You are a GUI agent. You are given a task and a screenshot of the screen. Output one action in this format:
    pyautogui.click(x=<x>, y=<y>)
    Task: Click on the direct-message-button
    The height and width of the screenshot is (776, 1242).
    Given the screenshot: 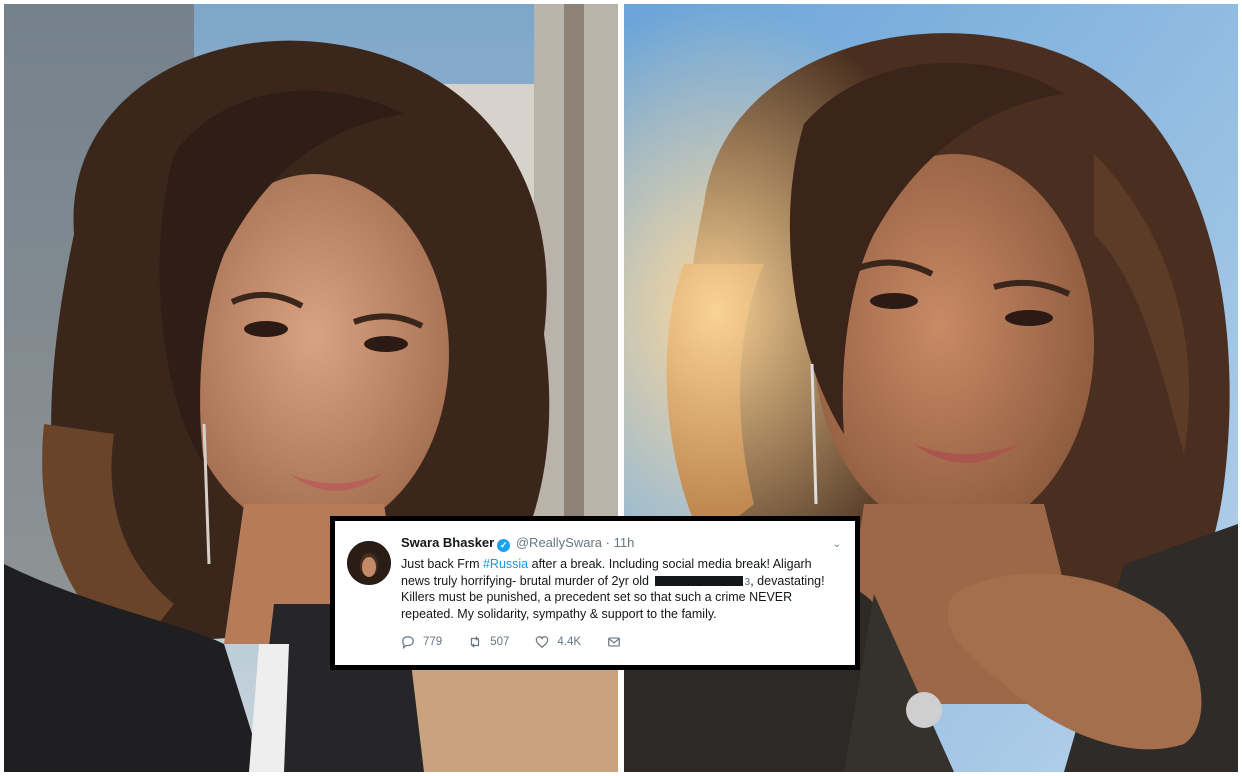 What is the action you would take?
    pyautogui.click(x=614, y=642)
    